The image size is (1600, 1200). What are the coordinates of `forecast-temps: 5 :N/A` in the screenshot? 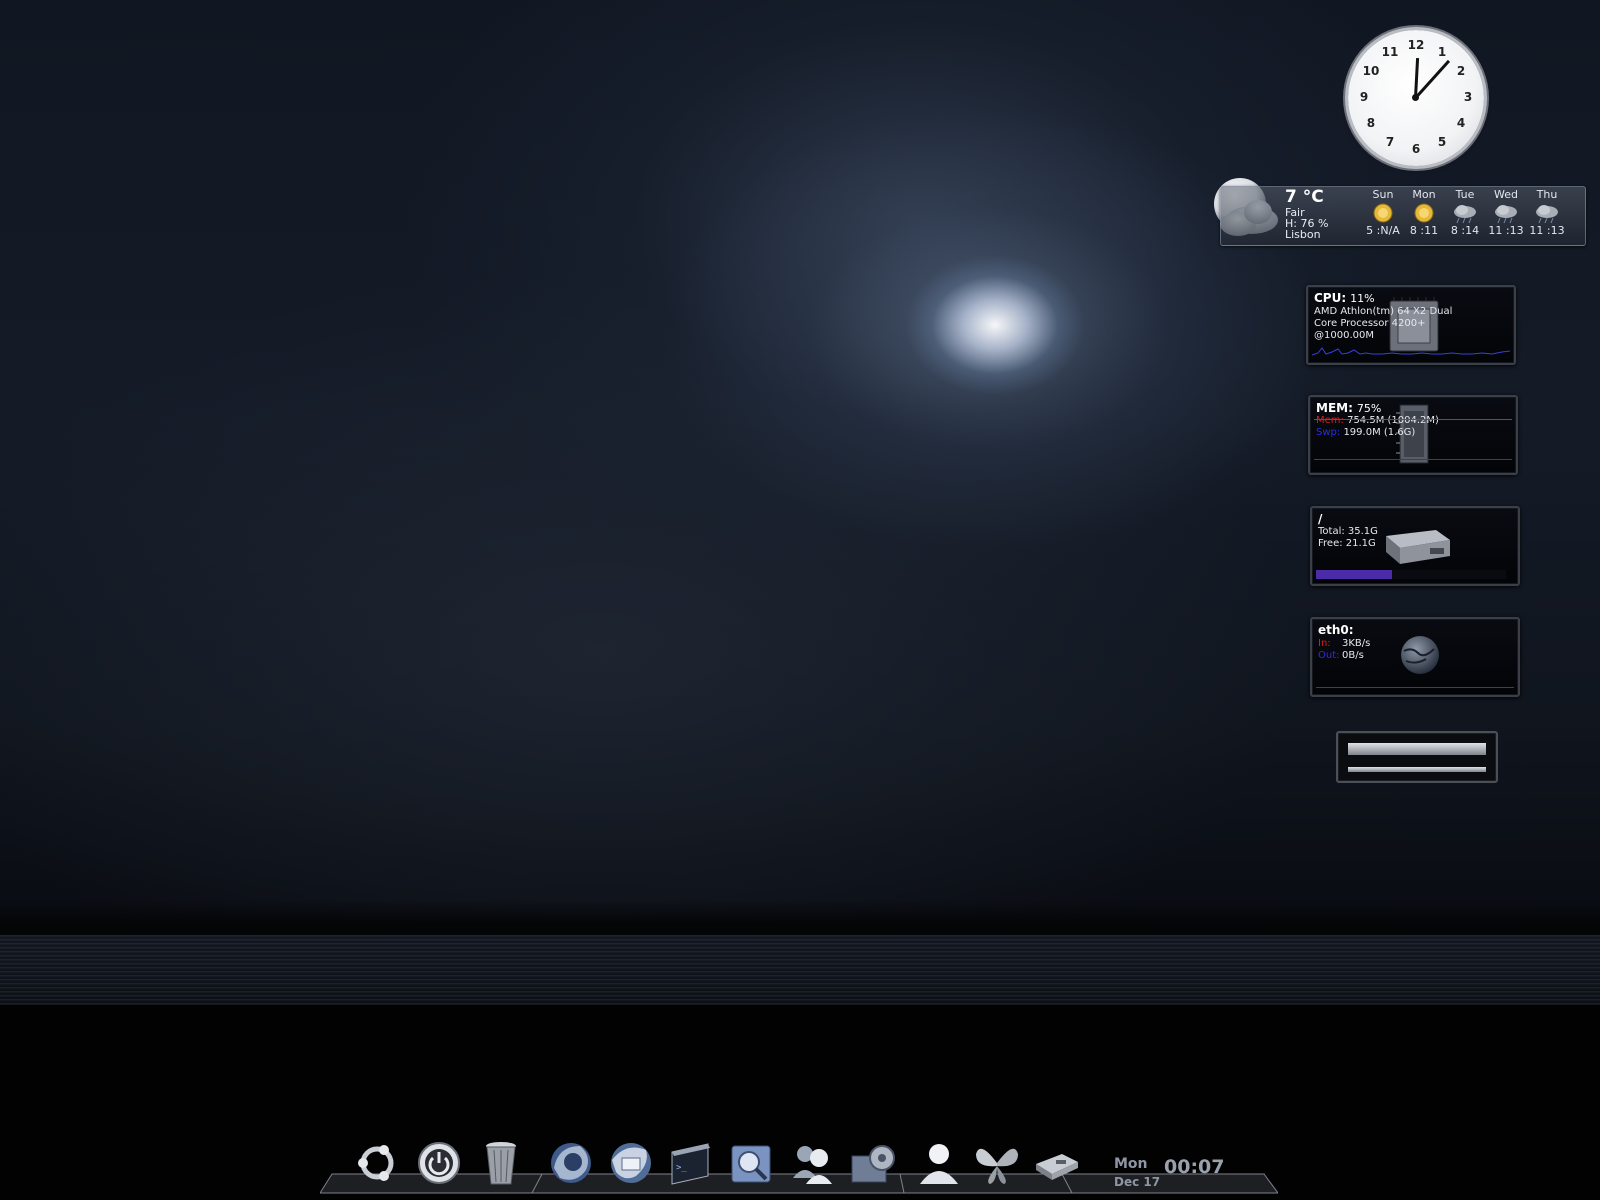 It's located at (1383, 230).